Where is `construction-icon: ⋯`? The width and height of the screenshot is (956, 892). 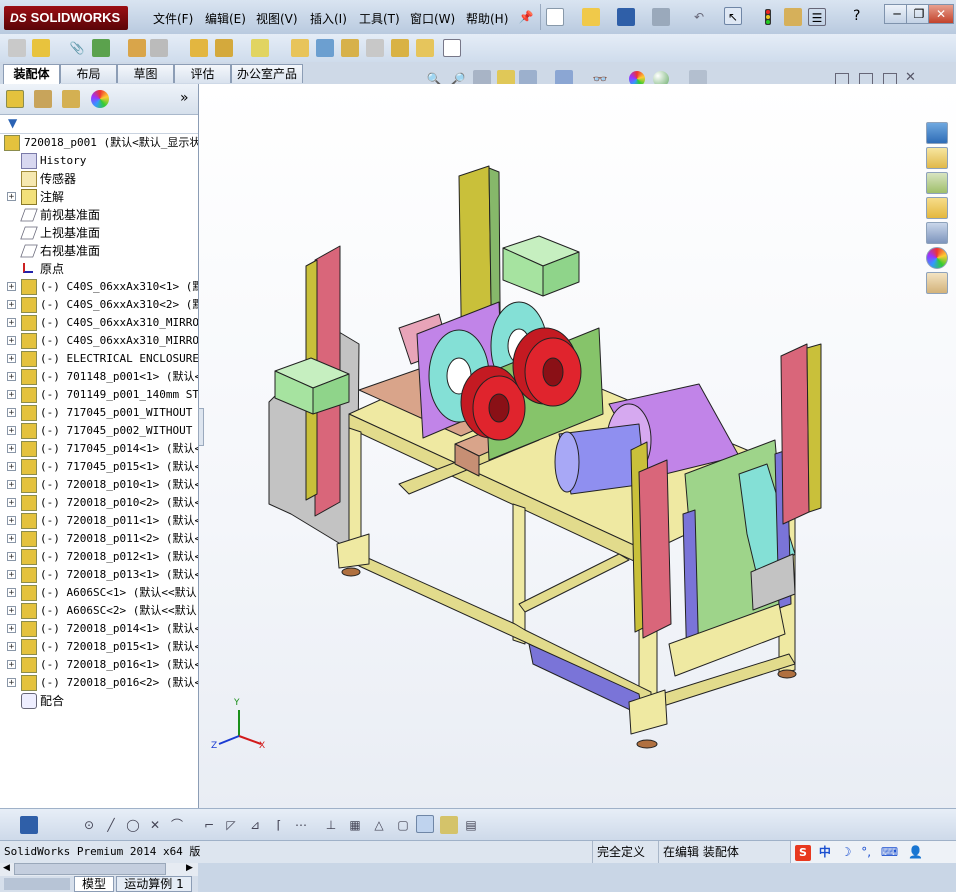
construction-icon: ⋯ is located at coordinates (301, 825).